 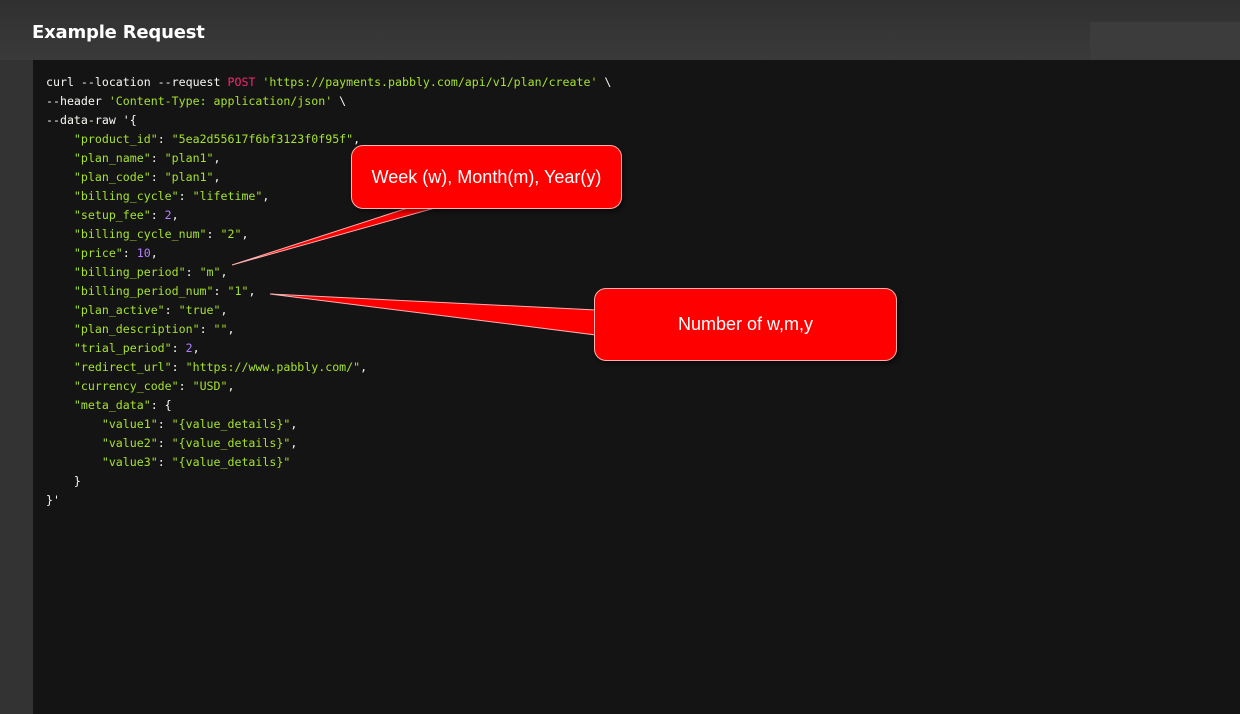 I want to click on callout-text: Number of w,m,y, so click(x=745, y=324).